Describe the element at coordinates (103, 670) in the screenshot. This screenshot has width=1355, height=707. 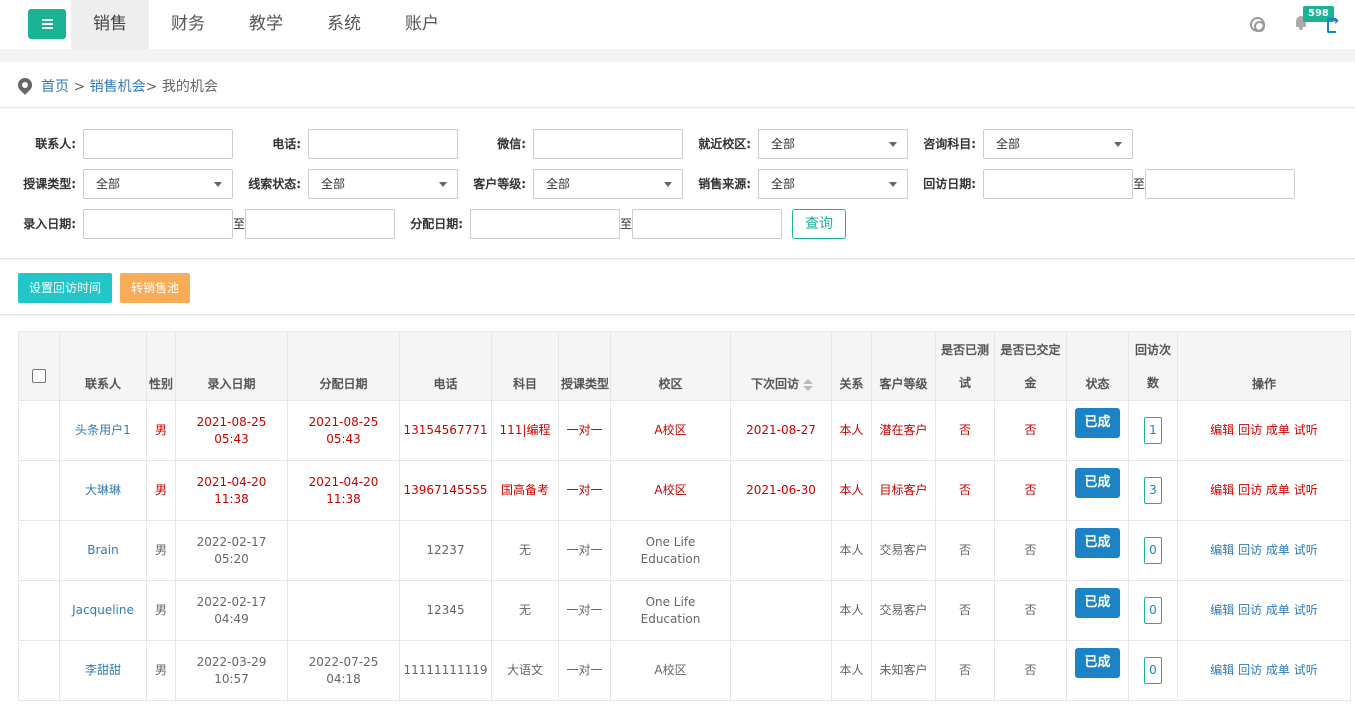
I see `contact-cell: 李甜甜` at that location.